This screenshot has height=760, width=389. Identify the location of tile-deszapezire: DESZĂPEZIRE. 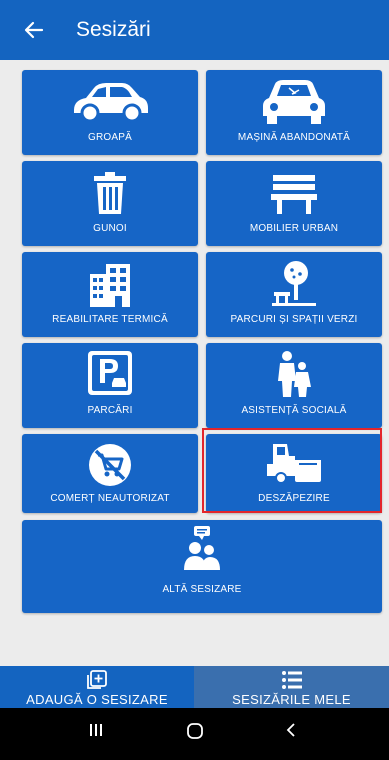
(294, 473).